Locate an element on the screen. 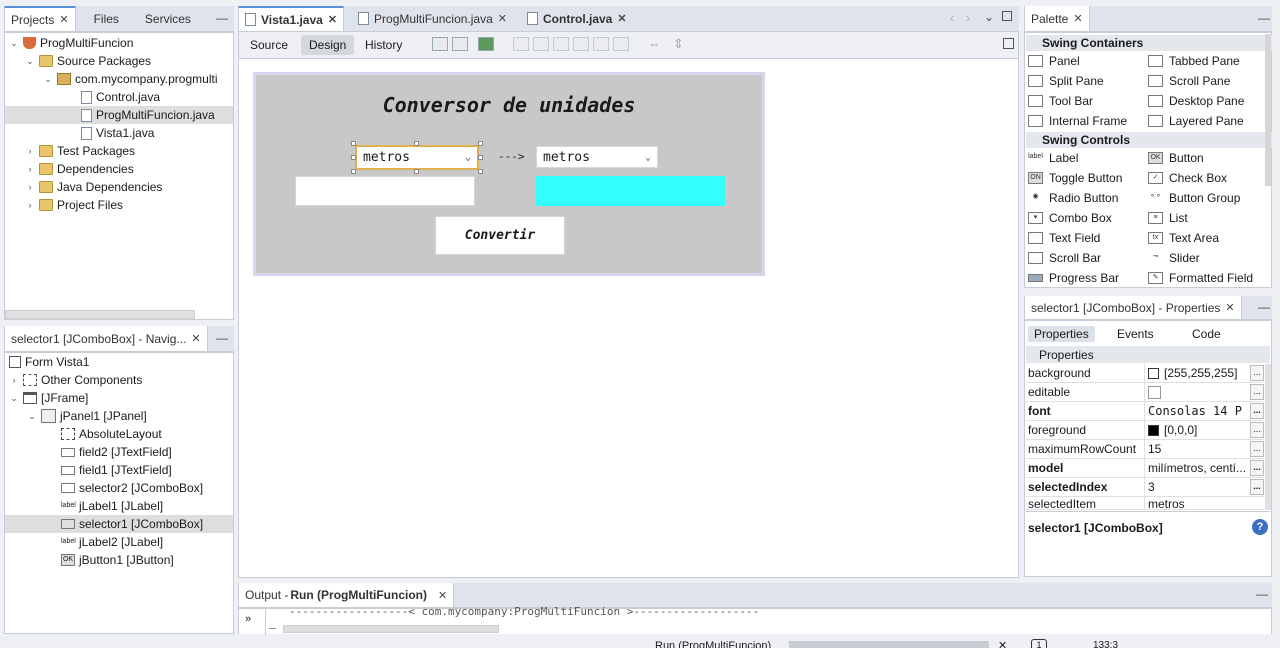  vertical-resize-icon: ⇕ is located at coordinates (678, 44).